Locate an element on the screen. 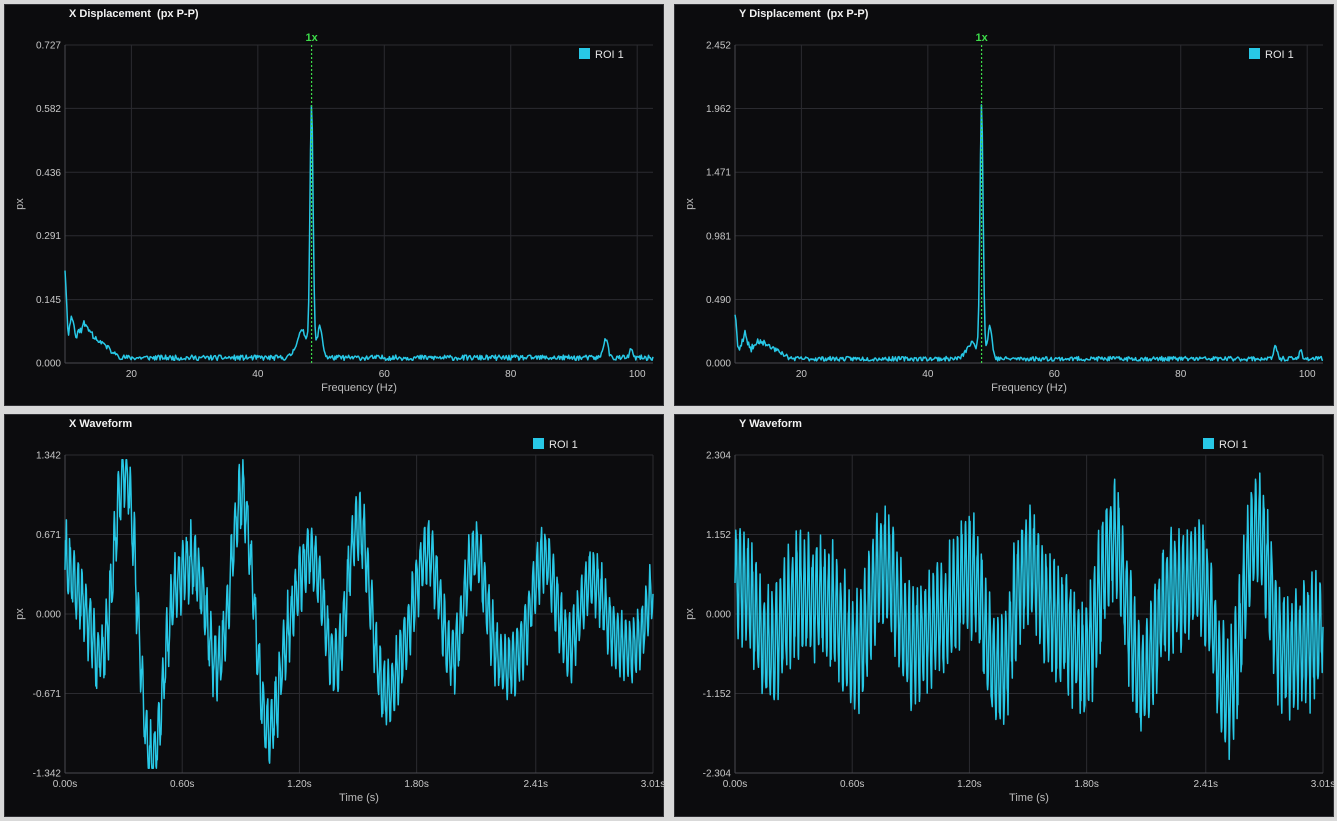 This screenshot has height=821, width=1337. y-tick-label: 0.436 is located at coordinates (48, 173).